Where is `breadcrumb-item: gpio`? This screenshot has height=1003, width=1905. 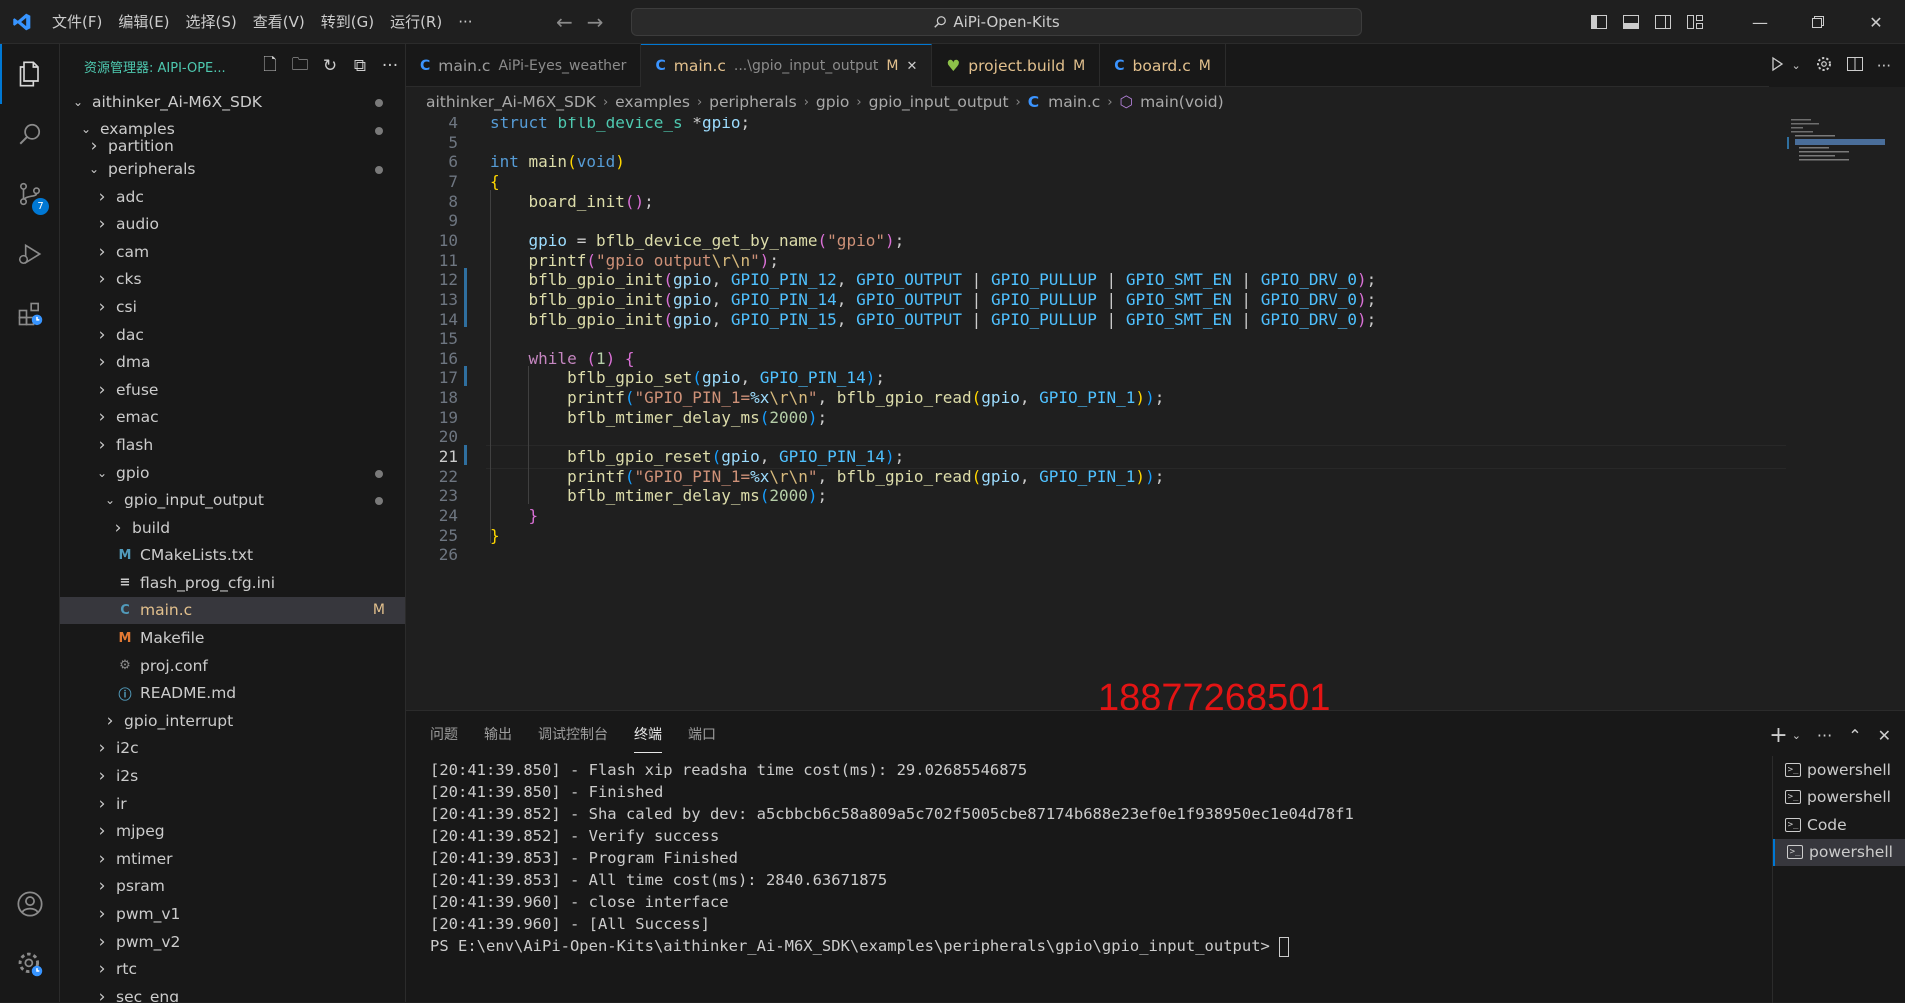
breadcrumb-item: gpio is located at coordinates (832, 102).